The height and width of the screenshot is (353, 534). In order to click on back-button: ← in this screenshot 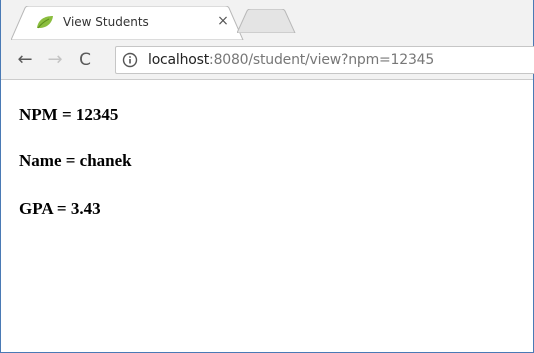, I will do `click(25, 60)`.